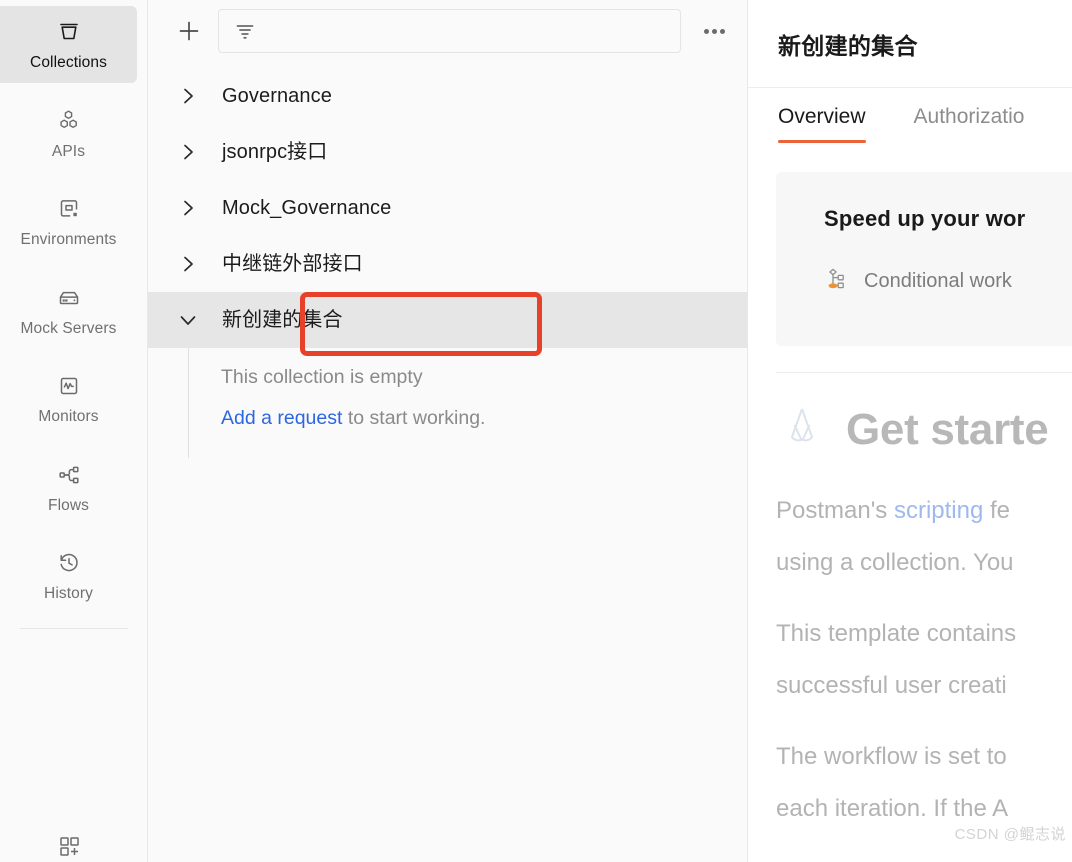 Image resolution: width=1072 pixels, height=862 pixels. What do you see at coordinates (189, 31) in the screenshot?
I see `new-collection-button` at bounding box center [189, 31].